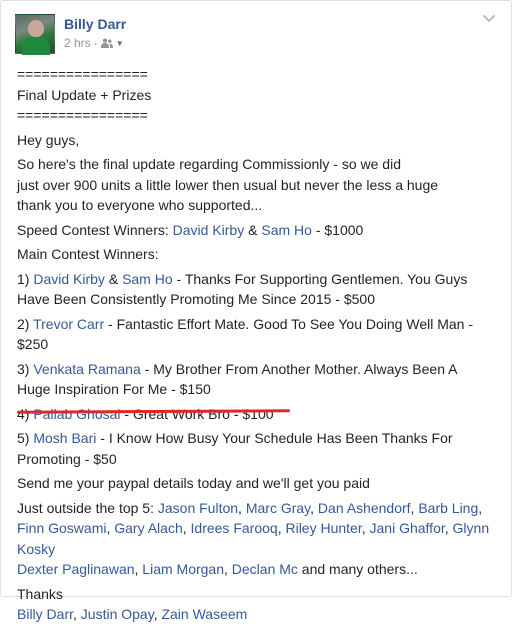  I want to click on mention-link: Finn Goswami, so click(61, 528).